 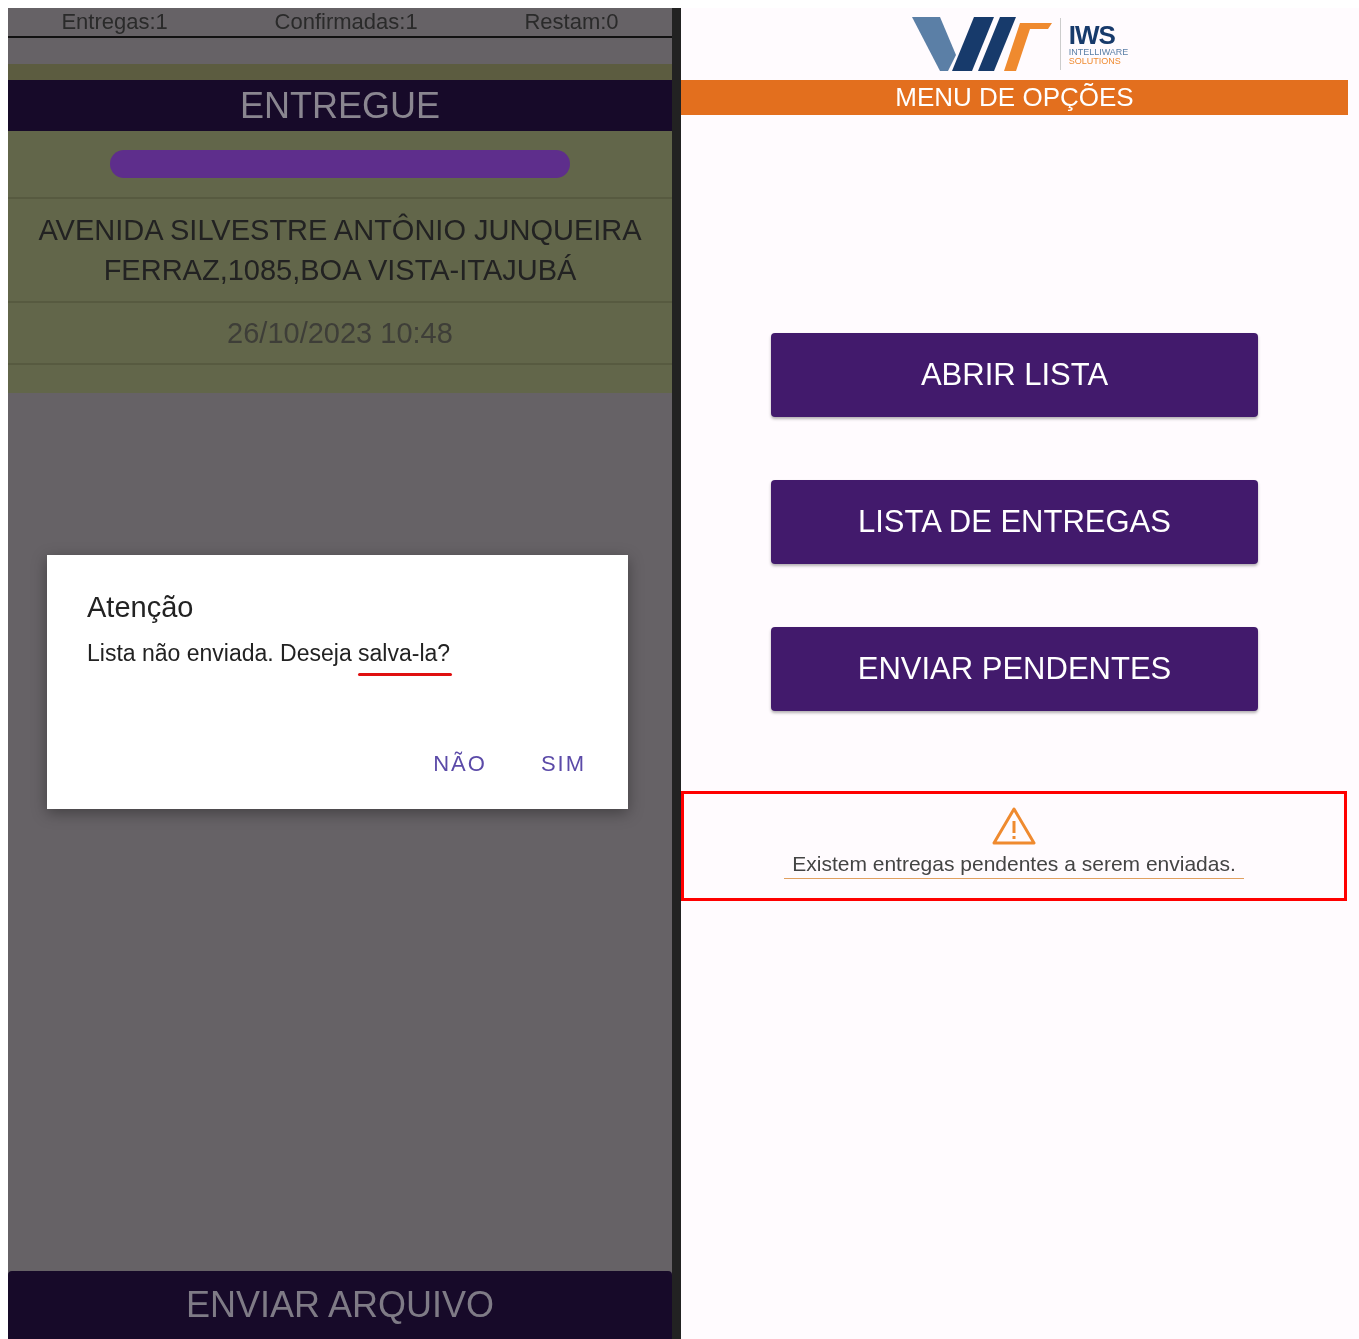 What do you see at coordinates (1014, 375) in the screenshot?
I see `menu-button: ABRIR LISTA` at bounding box center [1014, 375].